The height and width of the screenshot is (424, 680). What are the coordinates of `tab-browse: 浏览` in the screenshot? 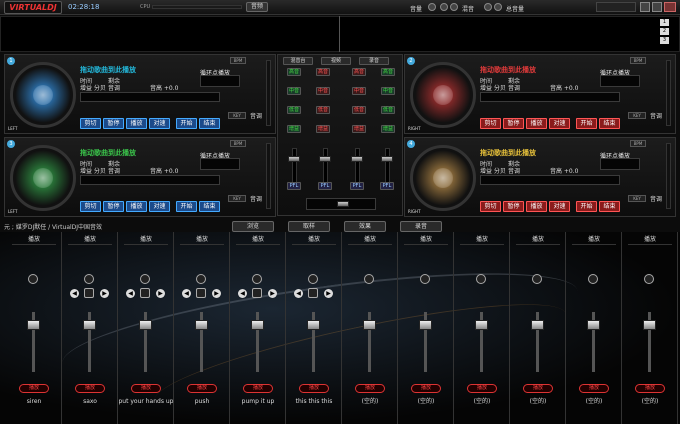 It's located at (253, 226).